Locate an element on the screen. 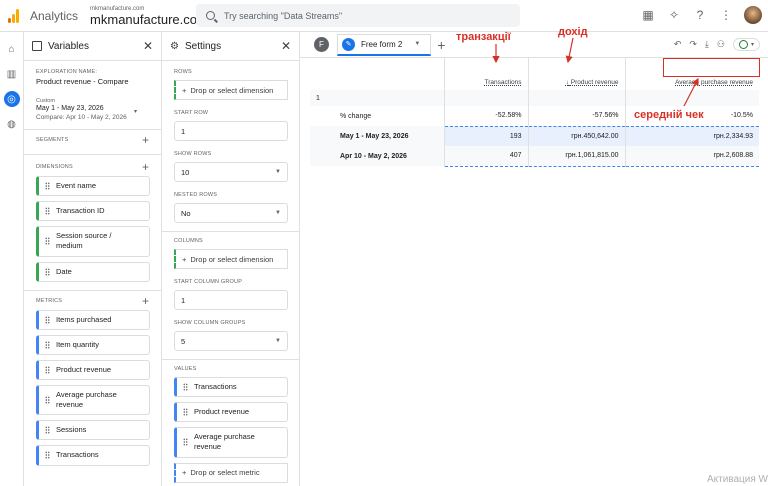  add-dimension-icon: + is located at coordinates (145, 167).